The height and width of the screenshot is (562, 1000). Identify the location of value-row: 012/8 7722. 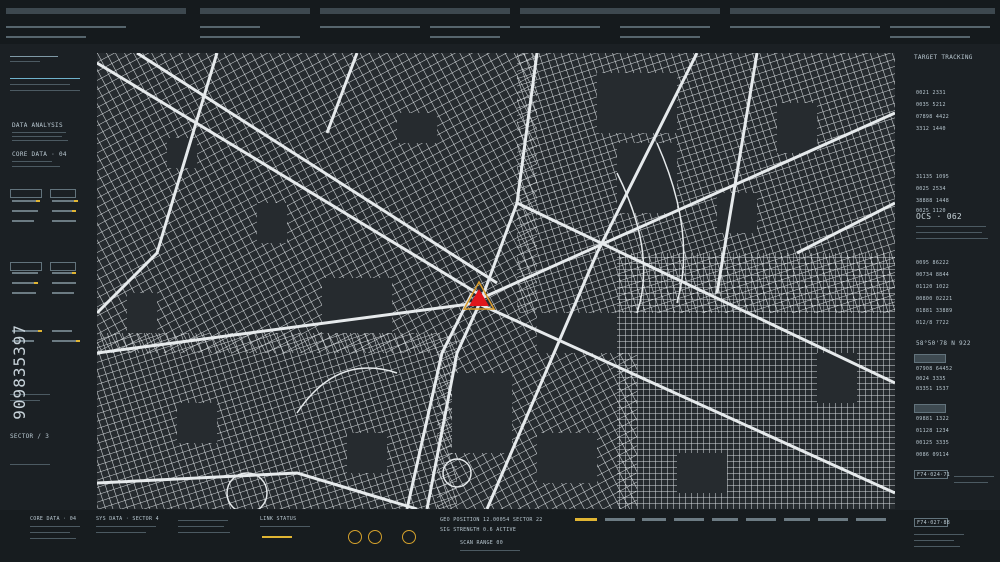
(933, 323).